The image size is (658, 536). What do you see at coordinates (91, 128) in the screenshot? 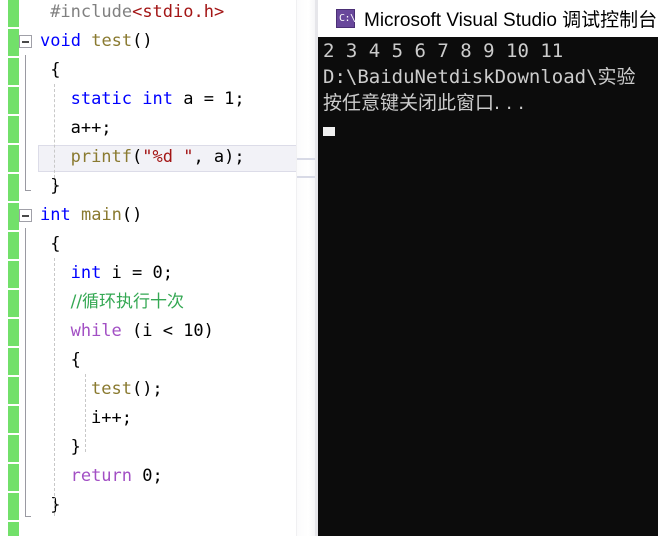
I see `code-token: a++;` at bounding box center [91, 128].